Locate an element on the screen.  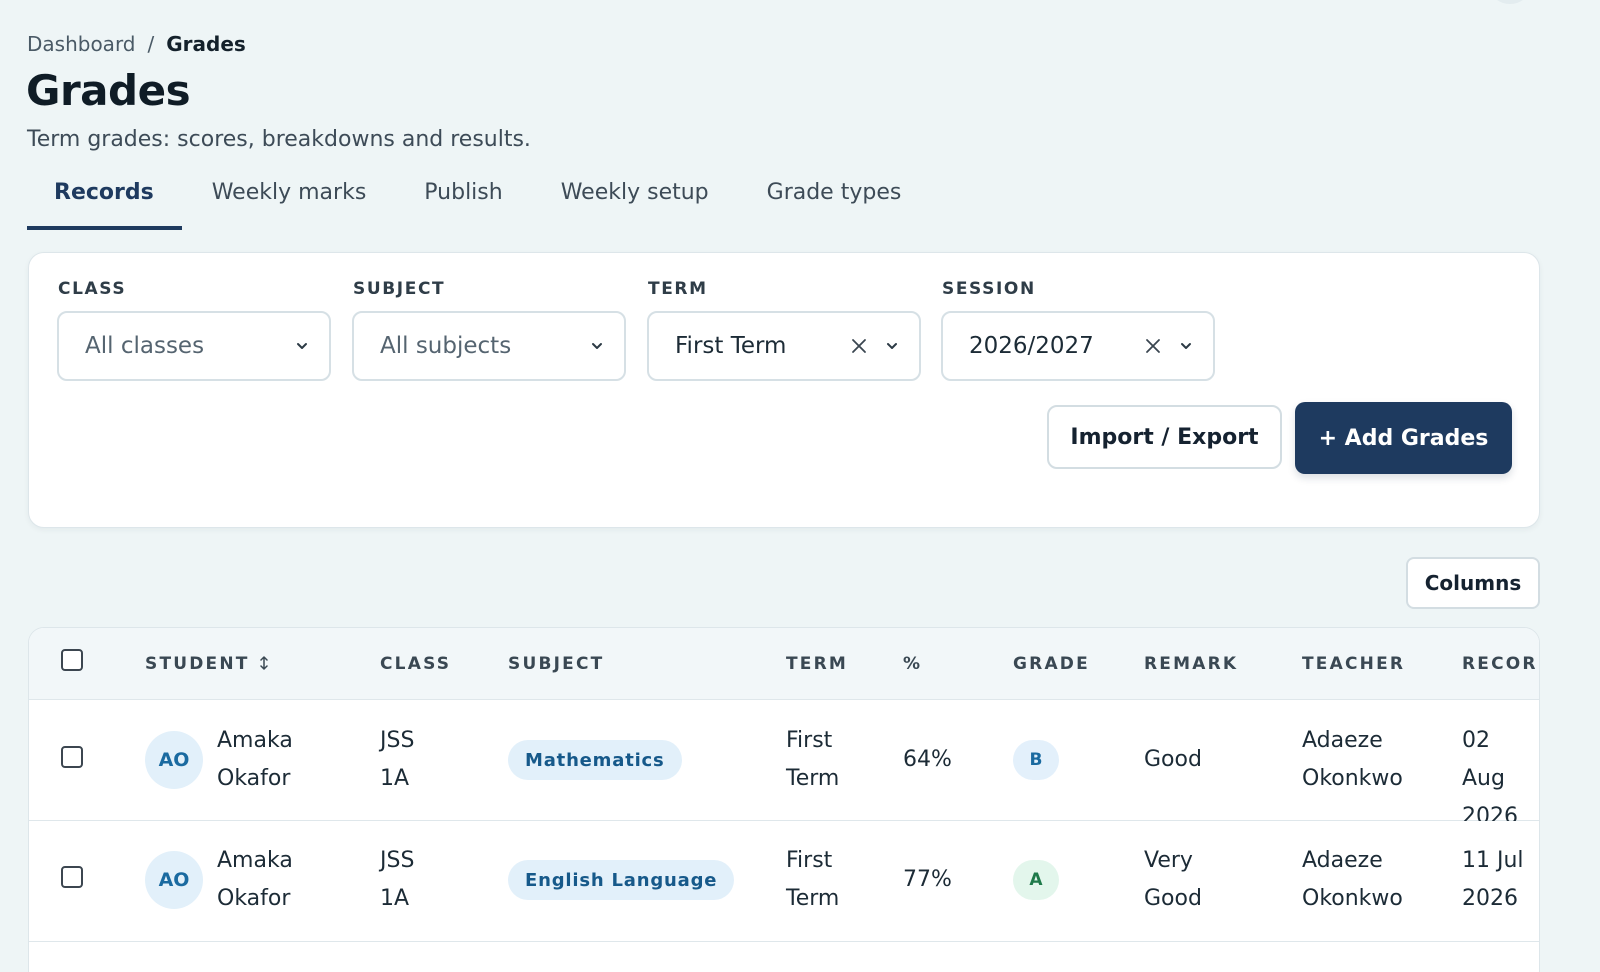
subject-pill: English Language is located at coordinates (621, 880).